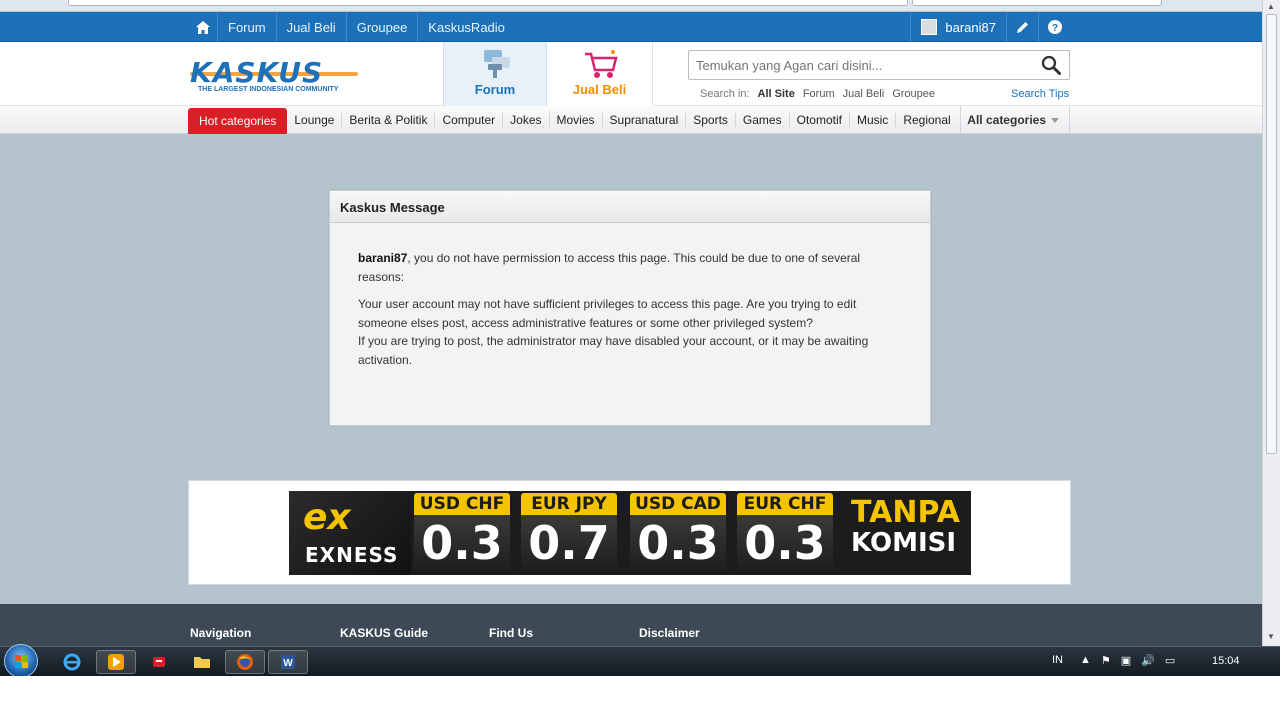 This screenshot has height=720, width=1280. I want to click on category-computer: Computer, so click(469, 120).